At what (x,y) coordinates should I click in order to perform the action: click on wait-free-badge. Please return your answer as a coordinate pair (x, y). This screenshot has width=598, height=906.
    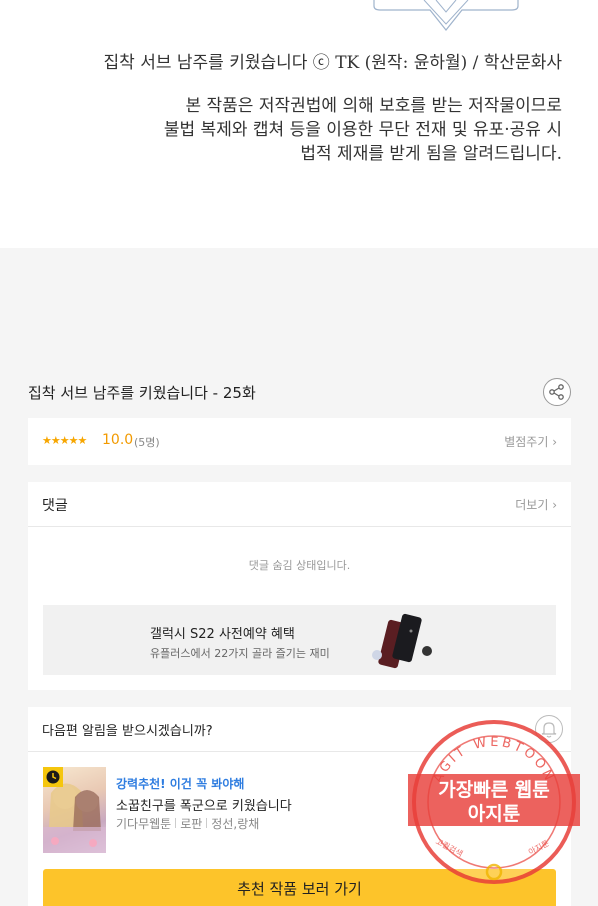
    Looking at the image, I should click on (53, 777).